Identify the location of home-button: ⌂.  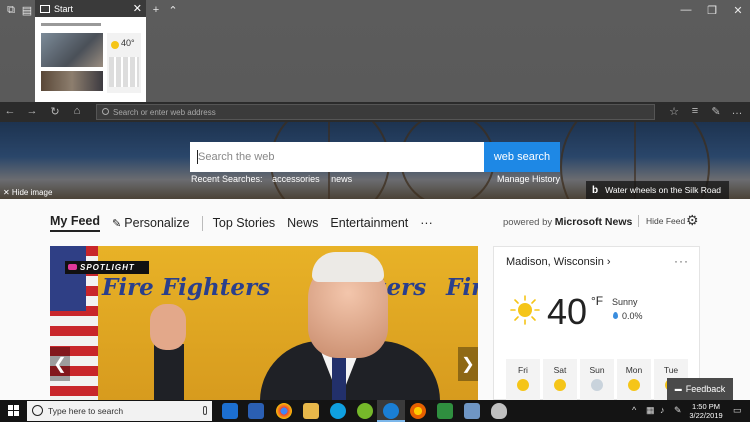
(77, 111).